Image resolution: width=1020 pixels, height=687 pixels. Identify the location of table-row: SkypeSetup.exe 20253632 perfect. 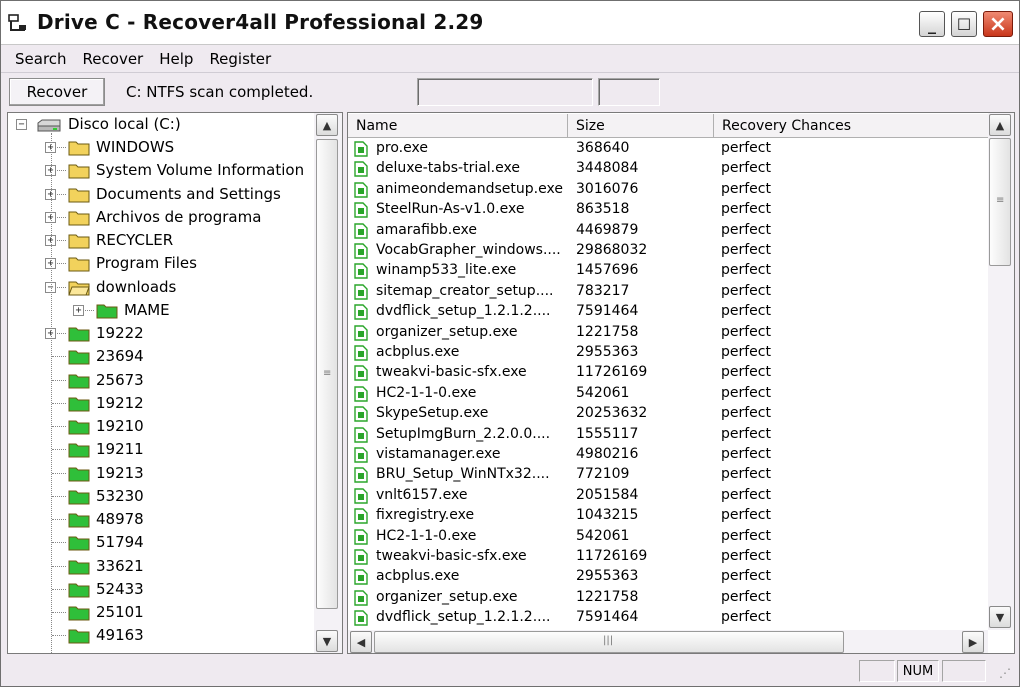
(668, 414).